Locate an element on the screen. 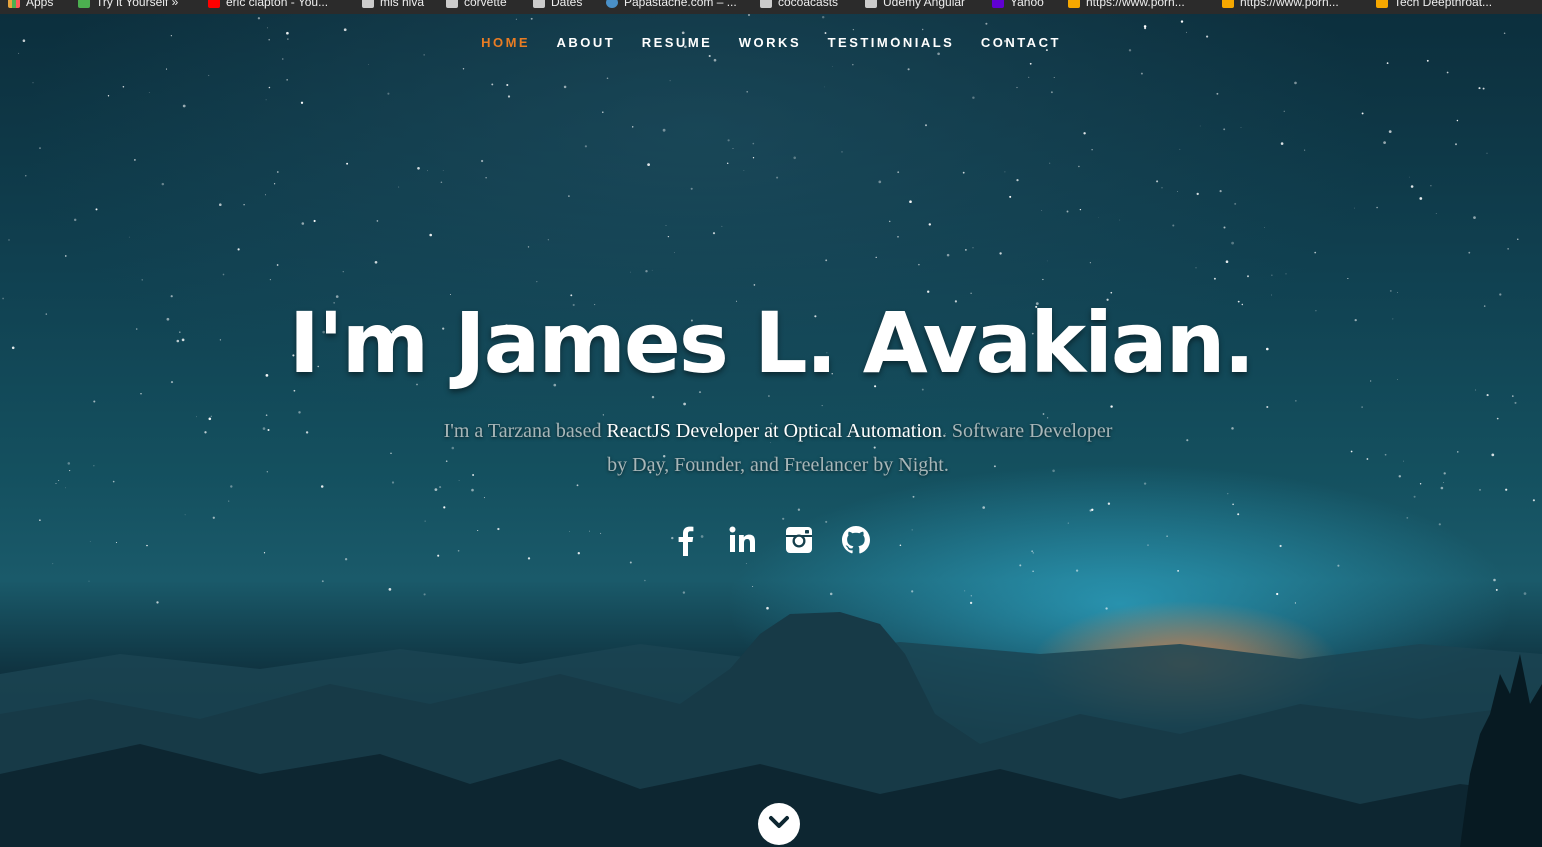  bookmark-dates: Dates is located at coordinates (557, 4).